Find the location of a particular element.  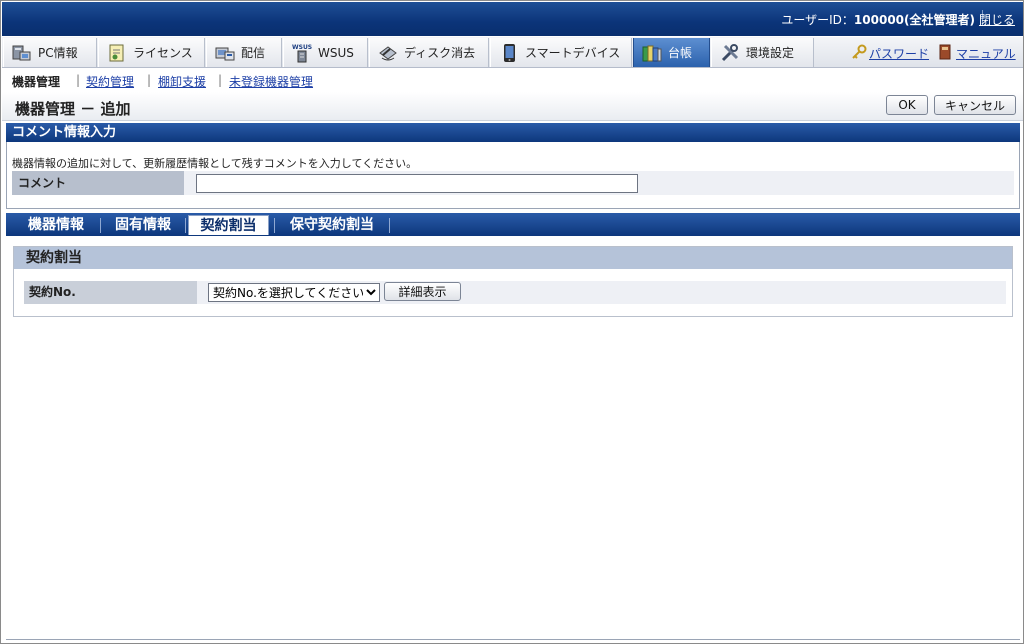

subnav-link-inventory: 棚卸支援 is located at coordinates (182, 82).